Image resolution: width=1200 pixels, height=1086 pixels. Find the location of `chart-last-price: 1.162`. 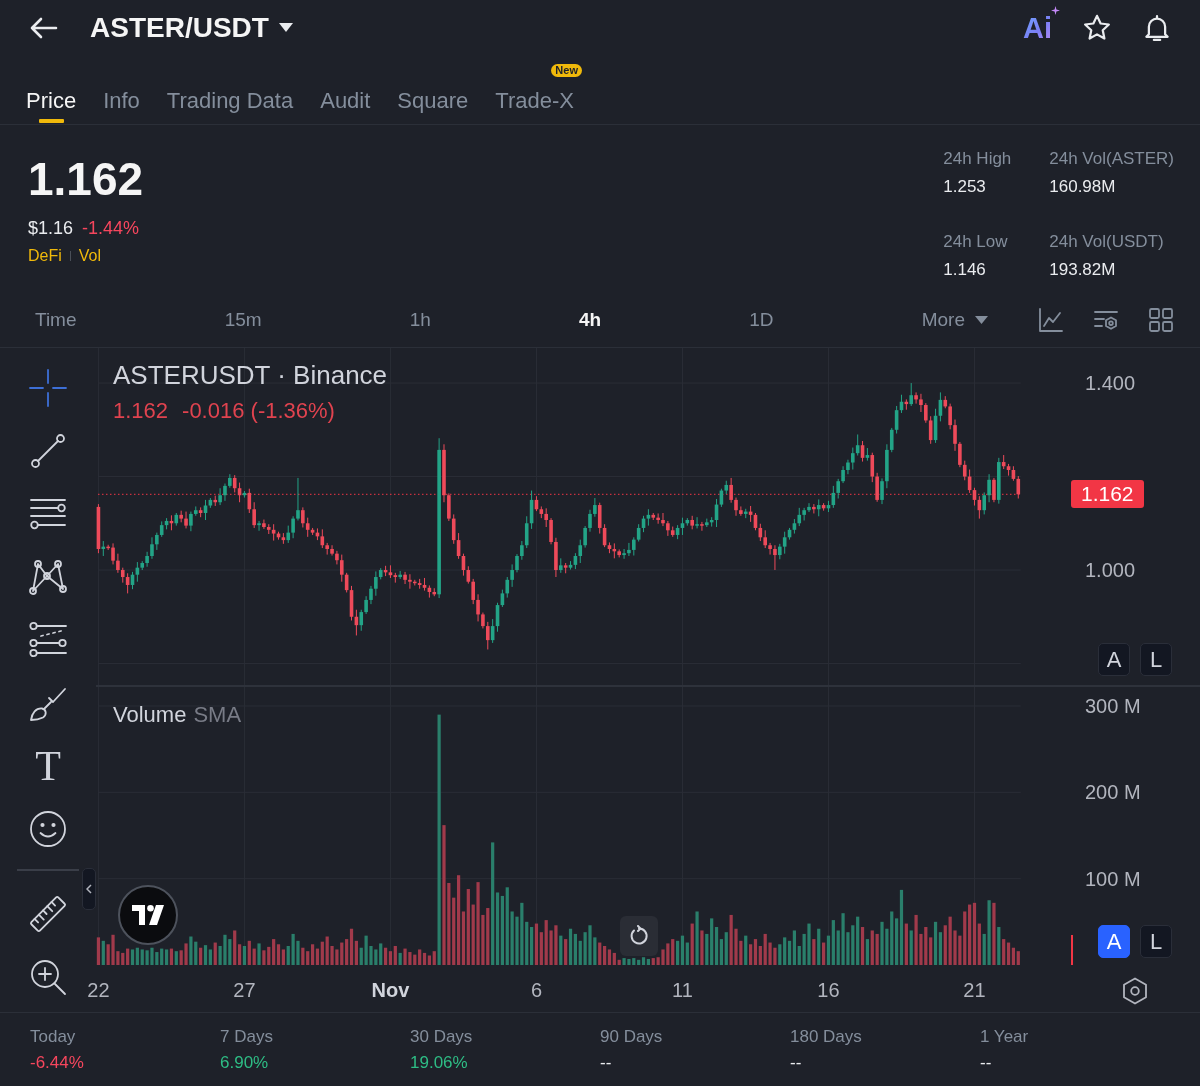

chart-last-price: 1.162 is located at coordinates (141, 411).